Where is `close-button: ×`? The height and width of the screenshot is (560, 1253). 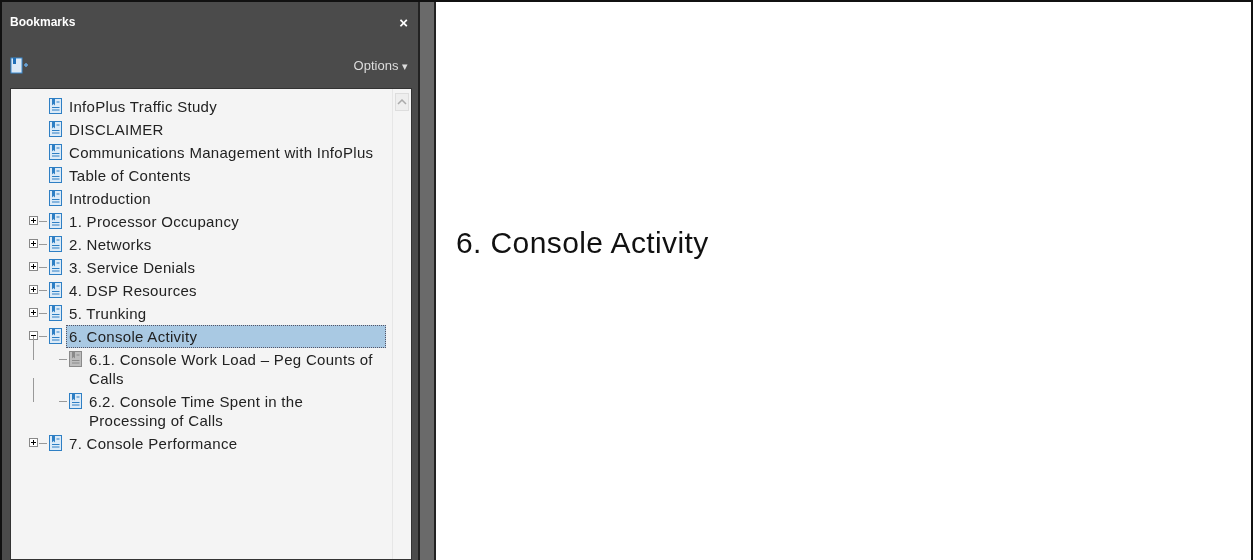 close-button: × is located at coordinates (403, 22).